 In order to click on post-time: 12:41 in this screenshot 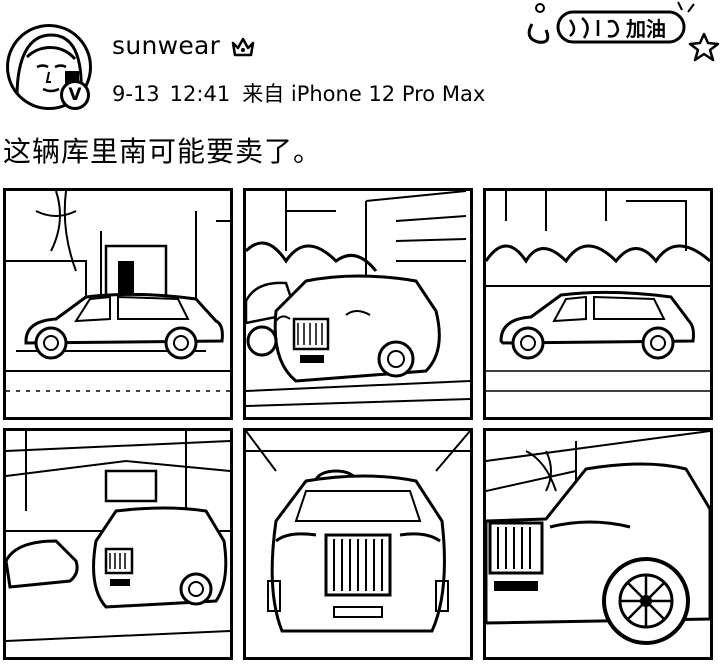, I will do `click(200, 94)`.